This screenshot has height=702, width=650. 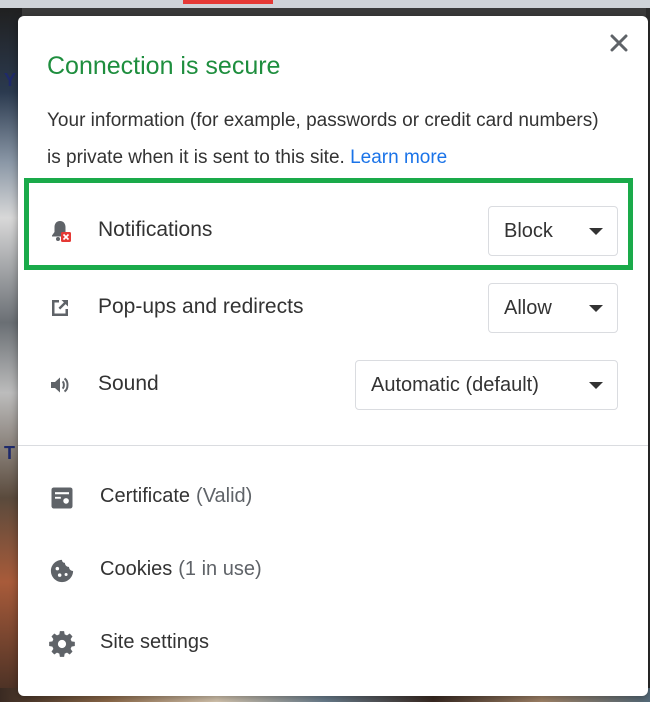 What do you see at coordinates (62, 644) in the screenshot?
I see `gear-icon` at bounding box center [62, 644].